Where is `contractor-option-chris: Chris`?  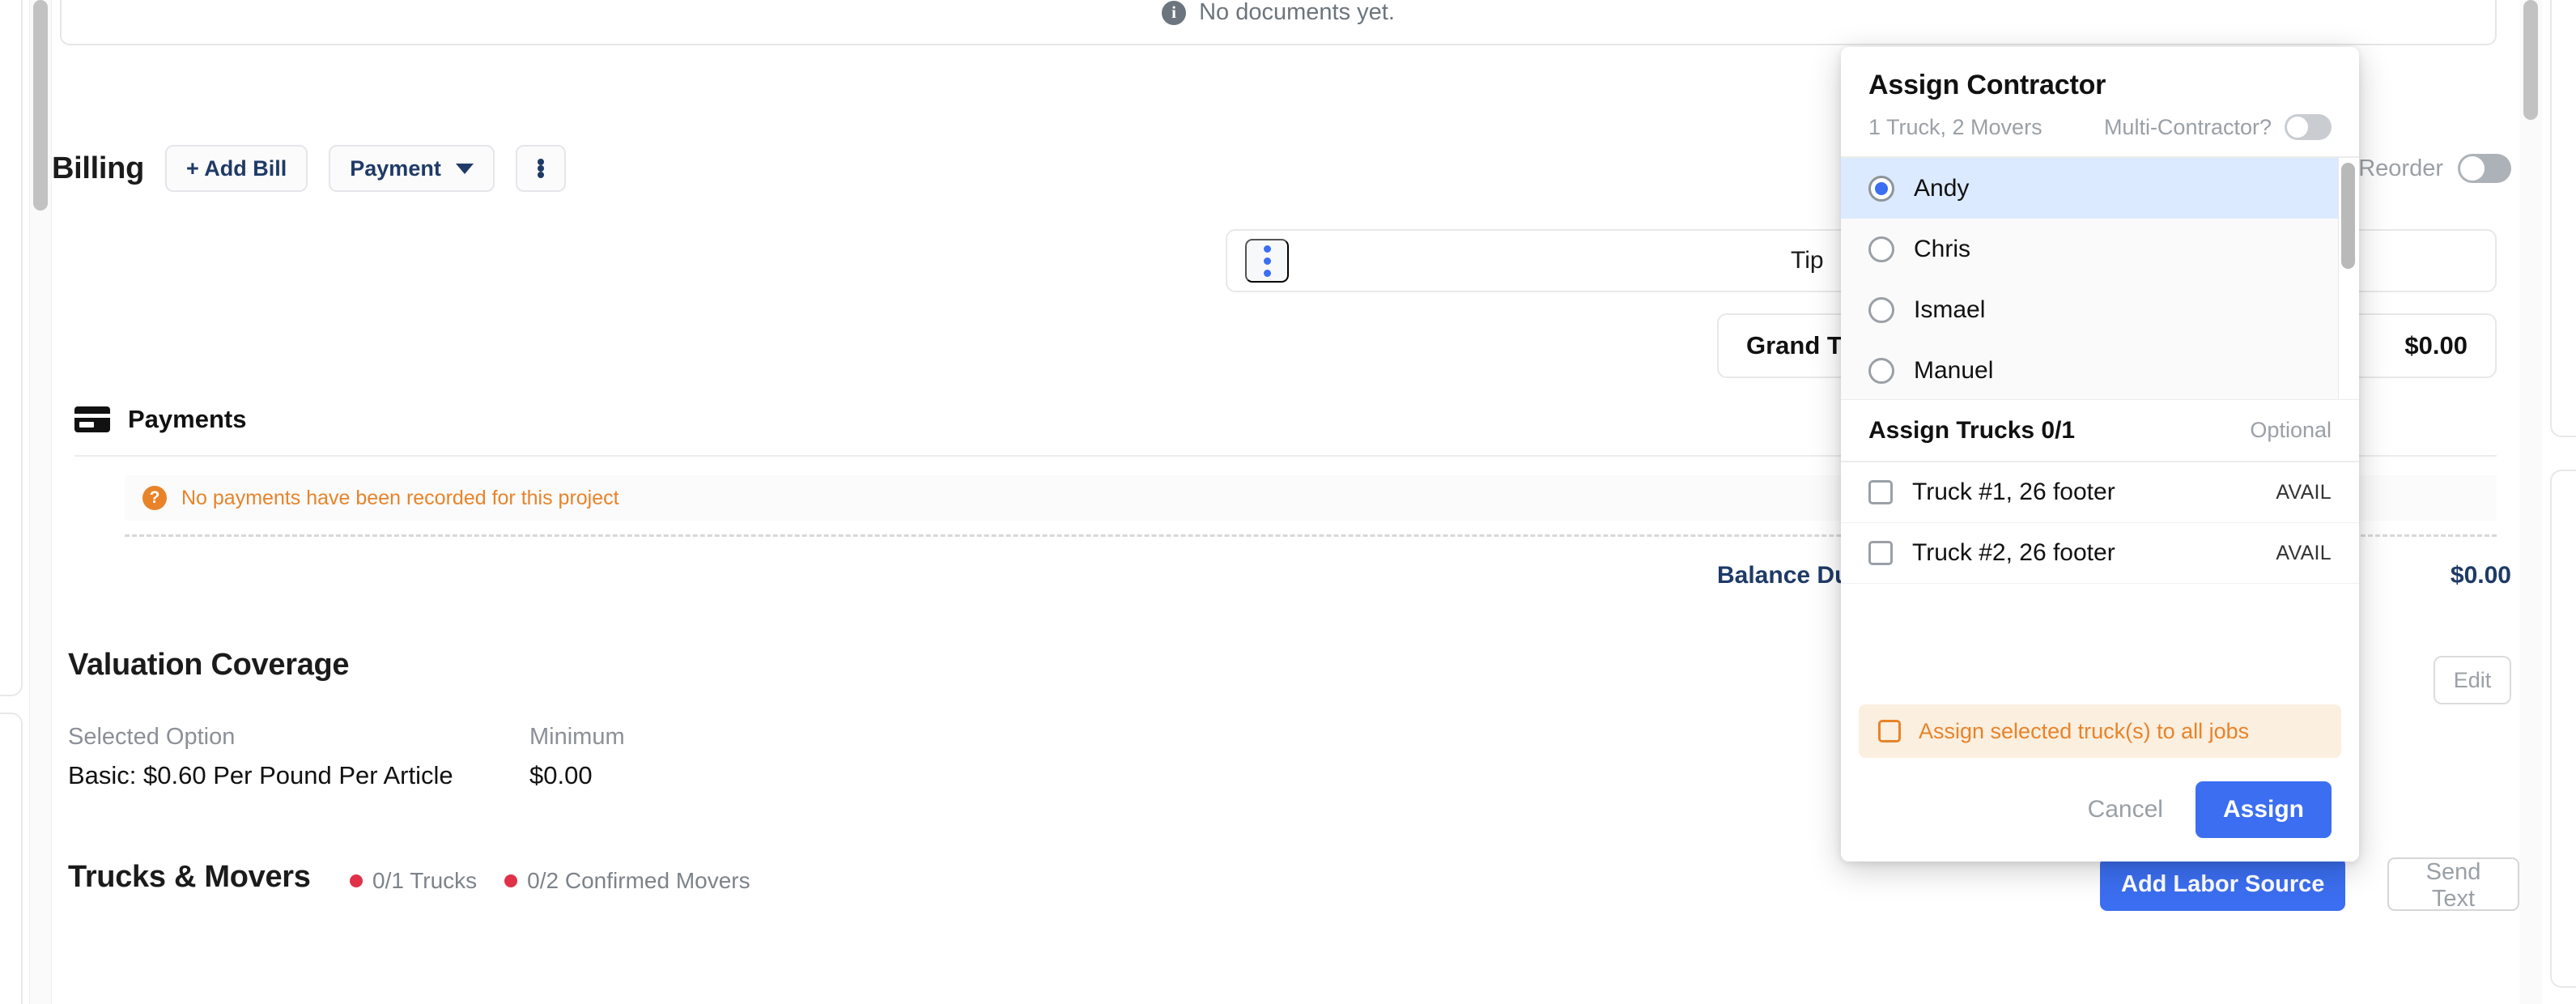 contractor-option-chris: Chris is located at coordinates (2100, 249).